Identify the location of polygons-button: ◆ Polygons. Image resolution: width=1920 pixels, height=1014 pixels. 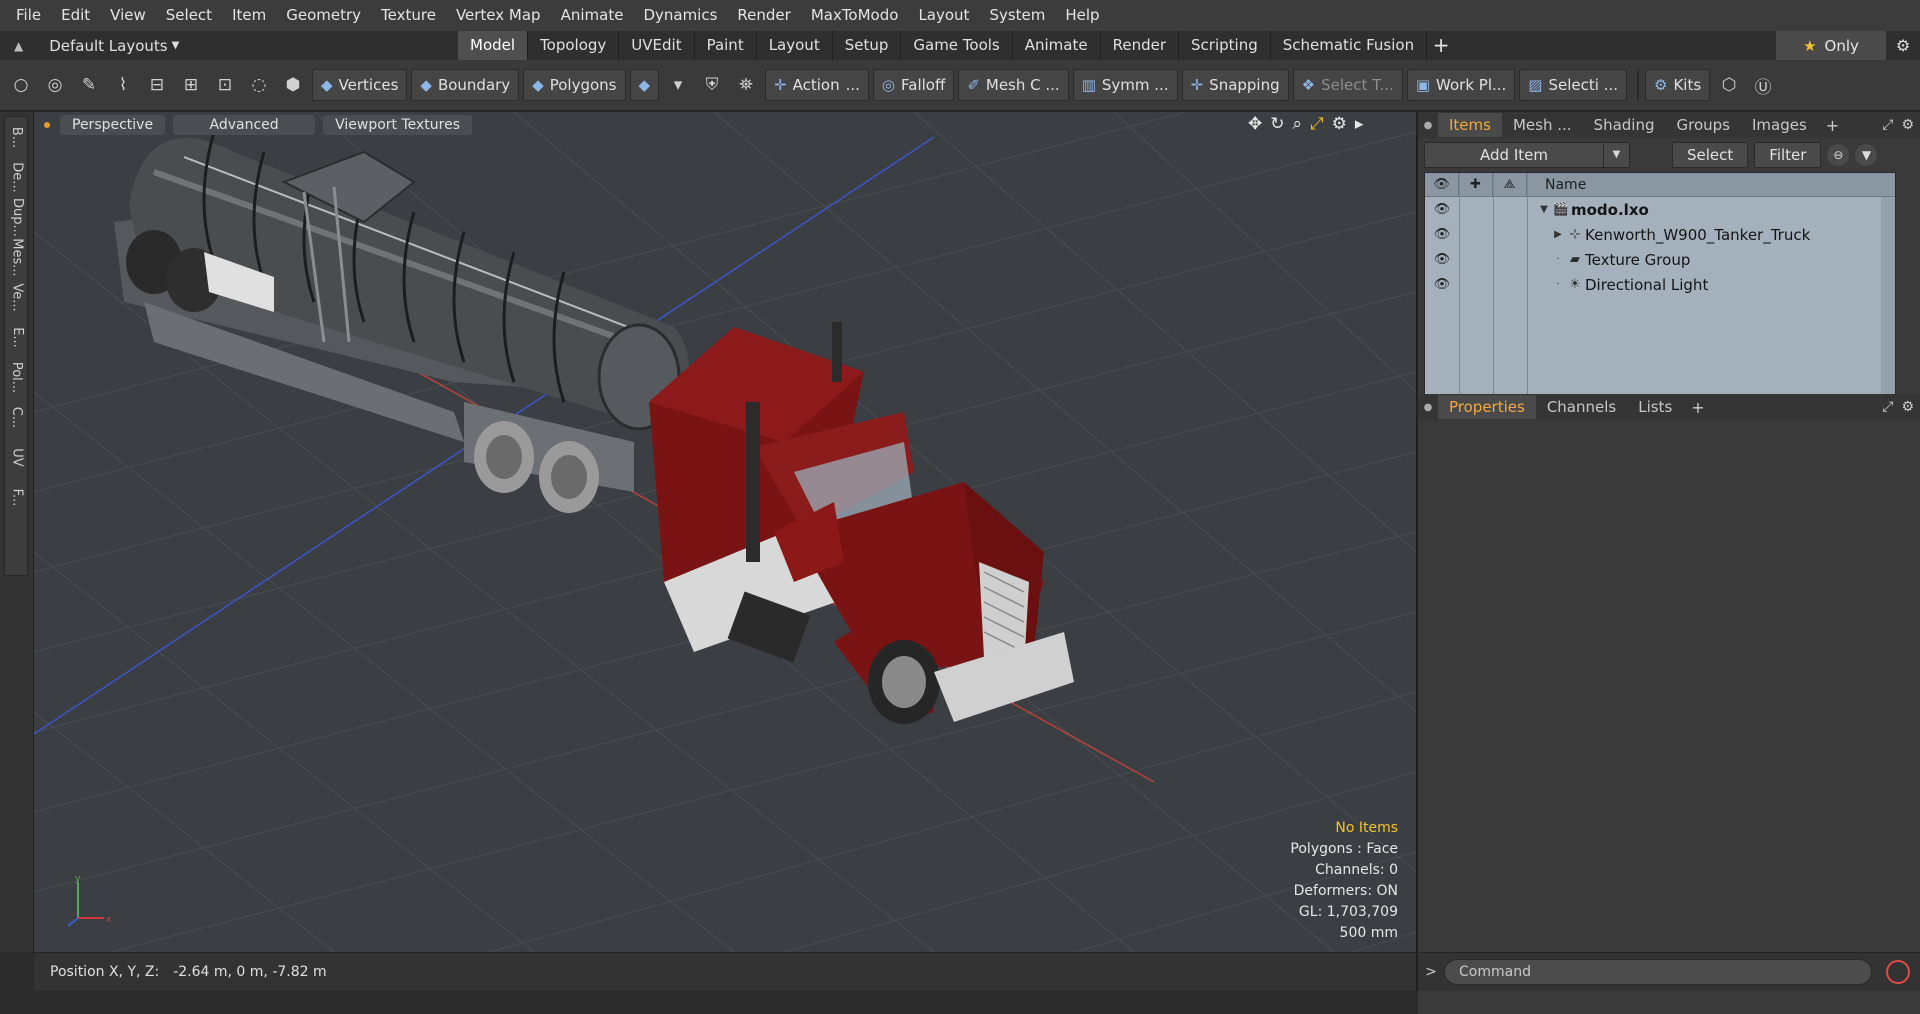
(574, 85).